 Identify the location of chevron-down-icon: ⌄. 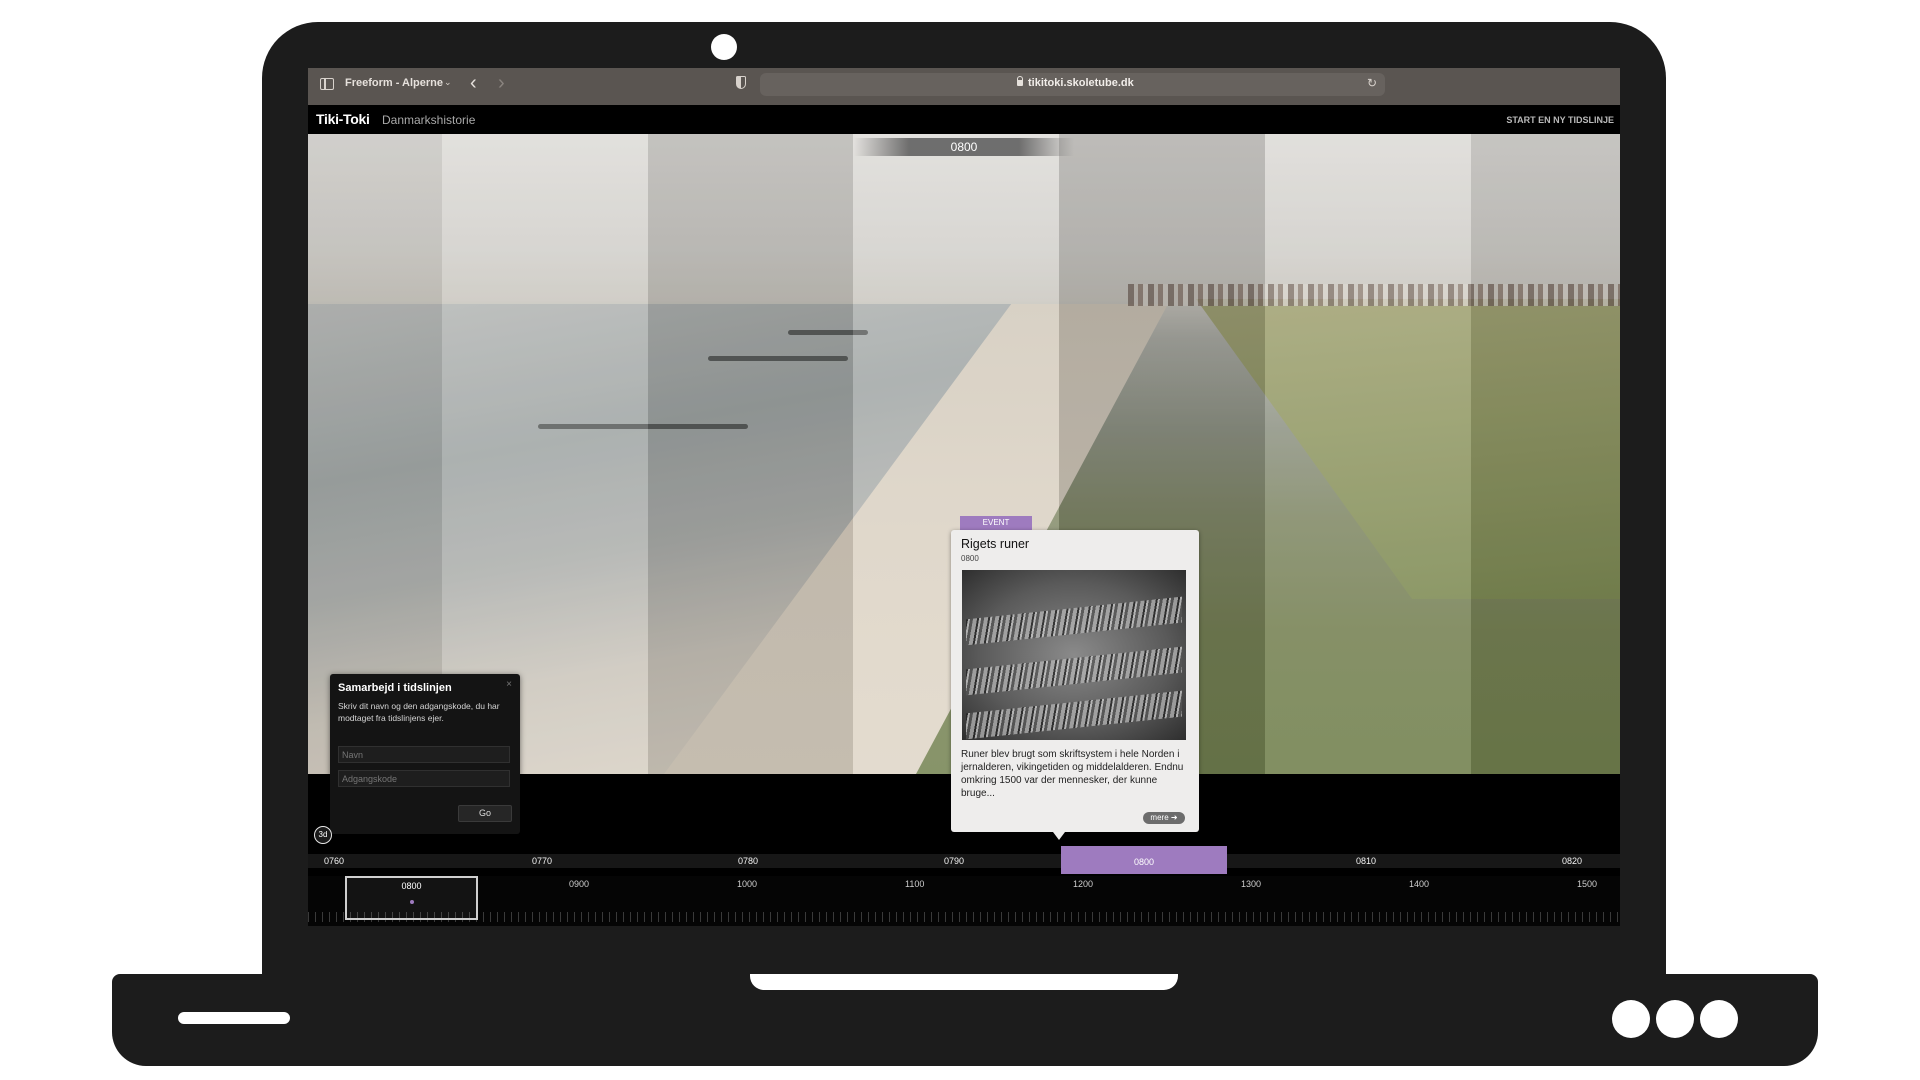
(448, 82).